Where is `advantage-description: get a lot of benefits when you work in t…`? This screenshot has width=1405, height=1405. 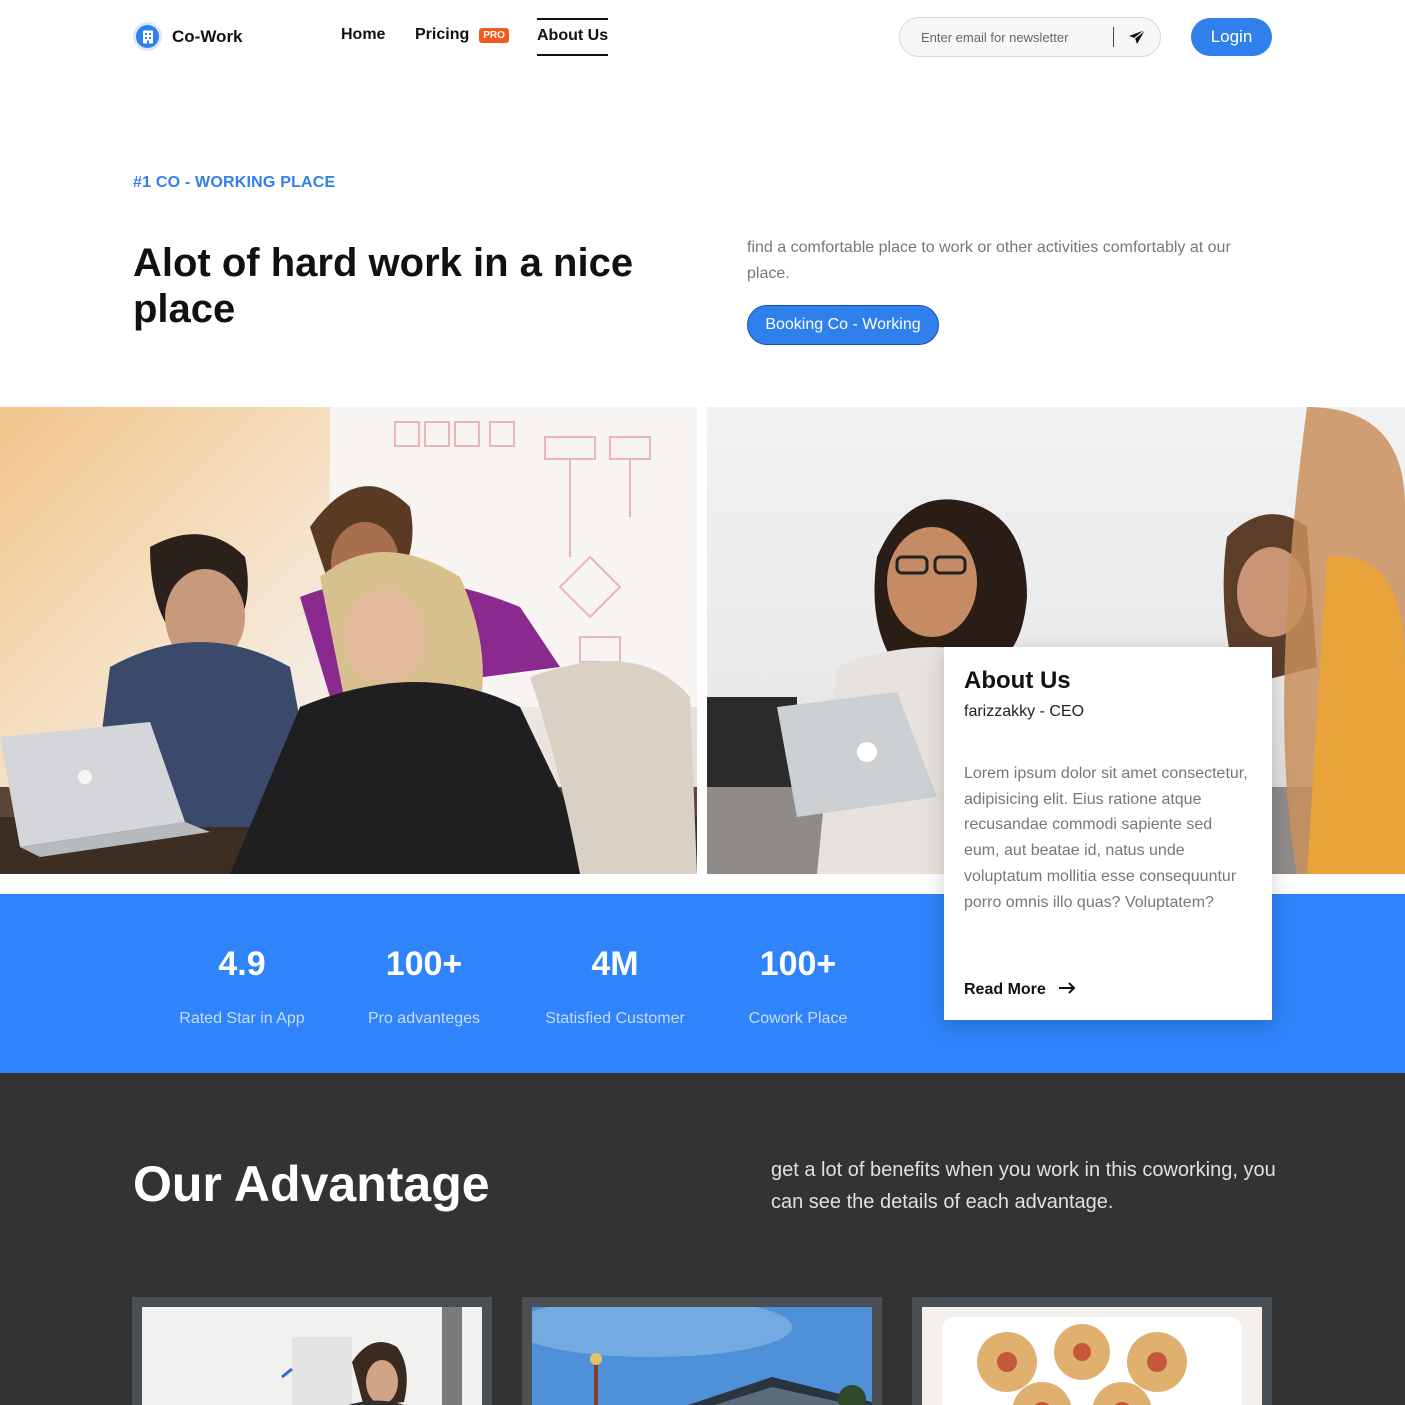 advantage-description: get a lot of benefits when you work in t… is located at coordinates (1023, 1186).